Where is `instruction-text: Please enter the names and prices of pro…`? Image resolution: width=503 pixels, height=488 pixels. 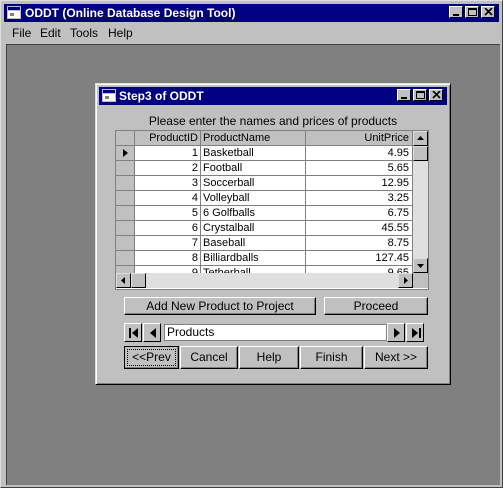
instruction-text: Please enter the names and prices of pro… is located at coordinates (273, 121).